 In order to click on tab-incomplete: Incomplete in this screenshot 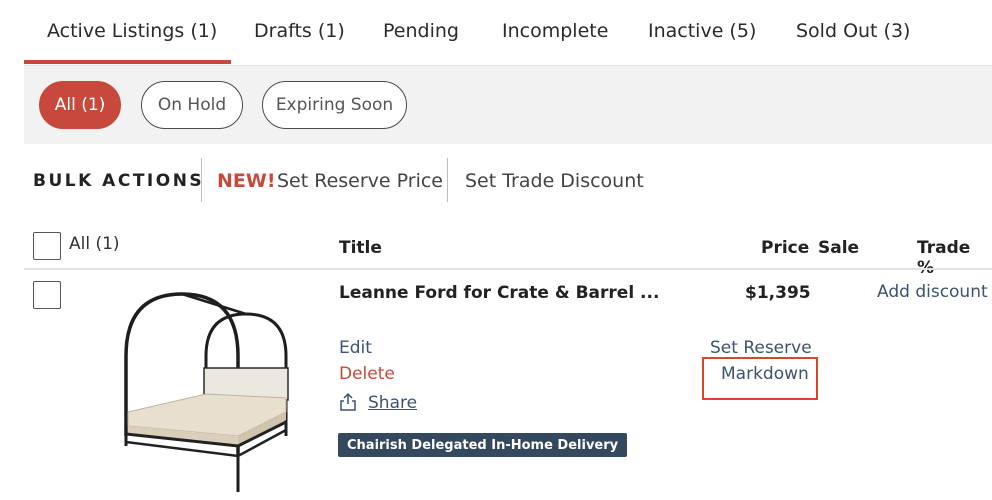, I will do `click(555, 31)`.